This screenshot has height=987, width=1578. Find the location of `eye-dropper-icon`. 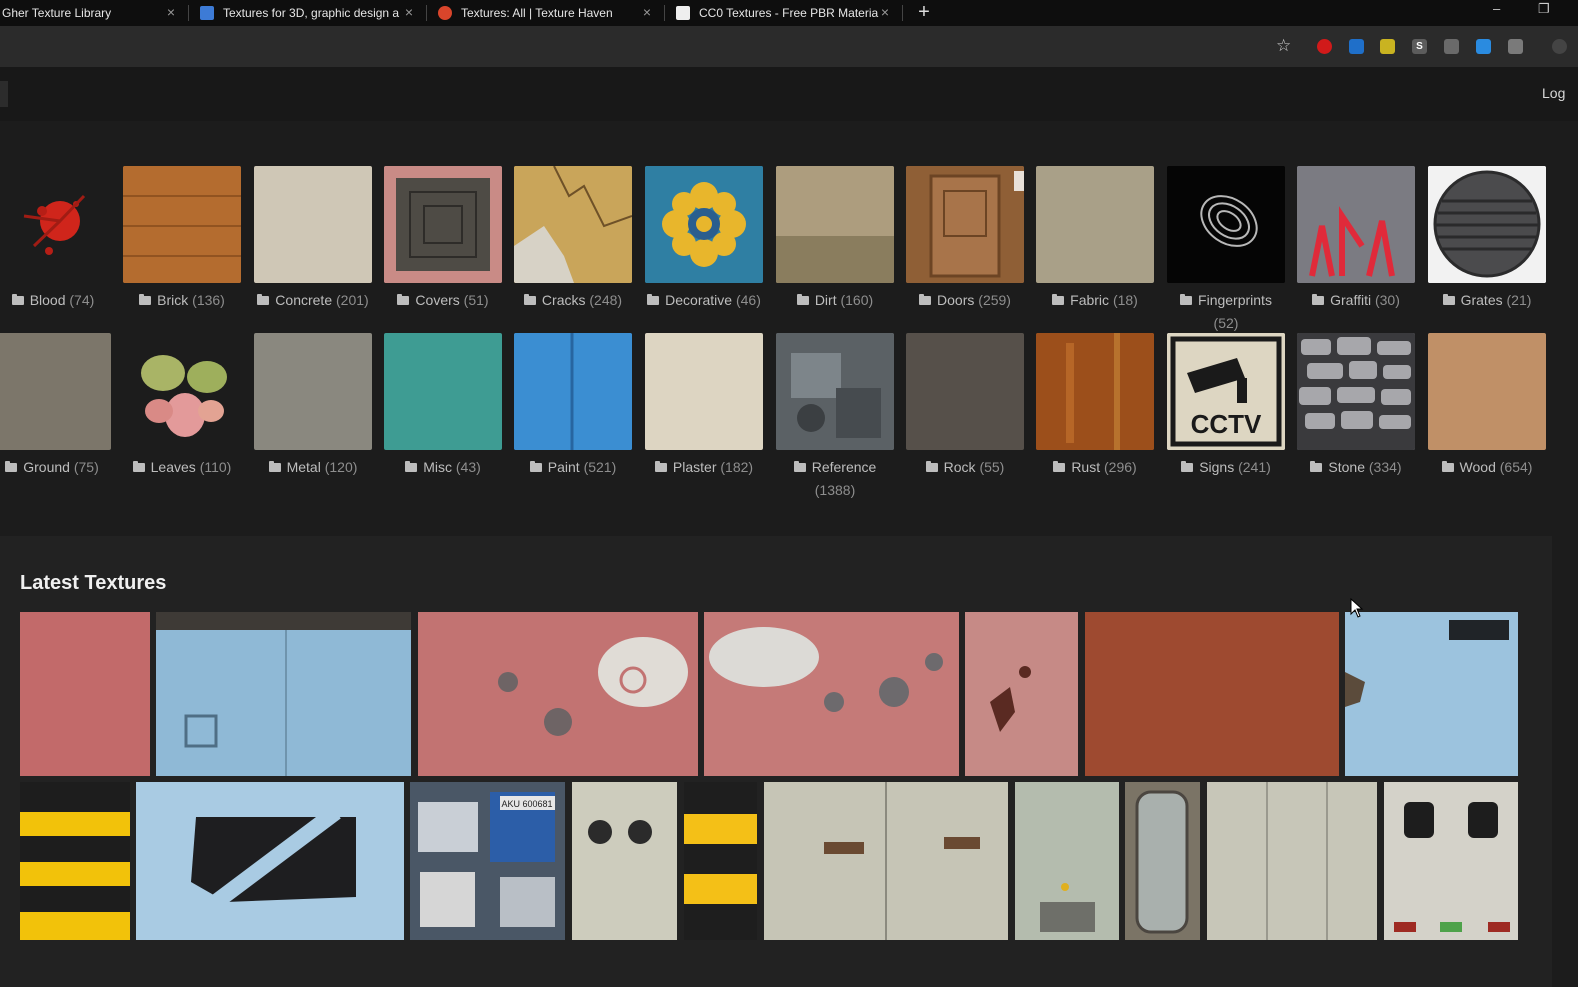

eye-dropper-icon is located at coordinates (1451, 46).